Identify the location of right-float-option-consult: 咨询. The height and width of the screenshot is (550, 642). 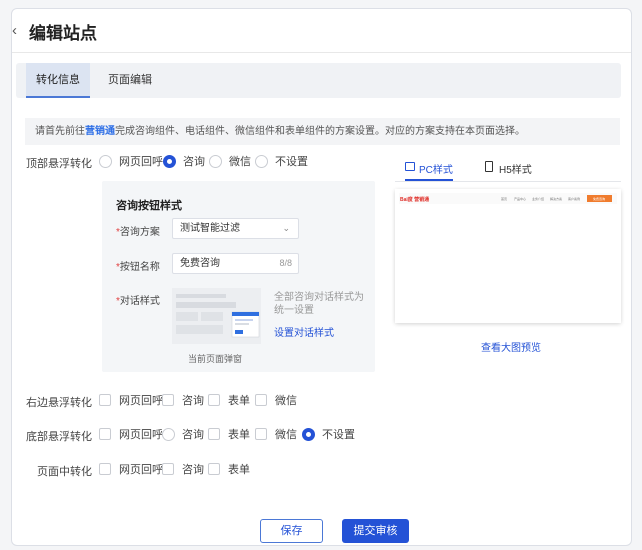
(183, 401).